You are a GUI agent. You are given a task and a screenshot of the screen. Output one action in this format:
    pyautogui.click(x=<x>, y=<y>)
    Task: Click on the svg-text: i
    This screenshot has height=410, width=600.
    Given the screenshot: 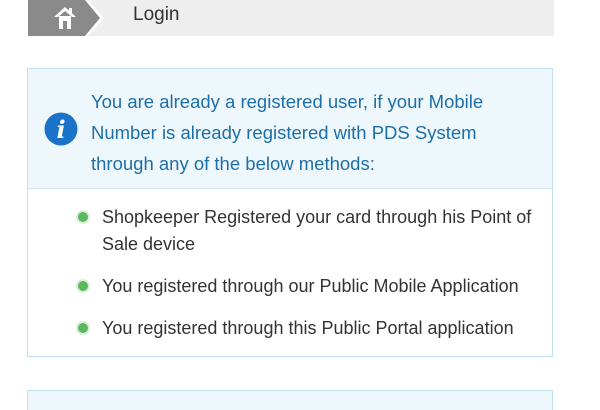 What is the action you would take?
    pyautogui.click(x=60, y=129)
    